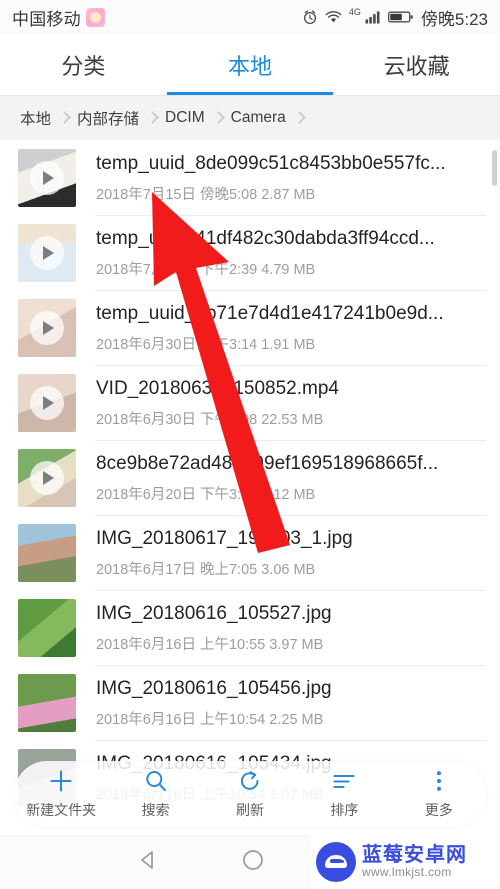  I want to click on sort-button: 排序, so click(344, 794).